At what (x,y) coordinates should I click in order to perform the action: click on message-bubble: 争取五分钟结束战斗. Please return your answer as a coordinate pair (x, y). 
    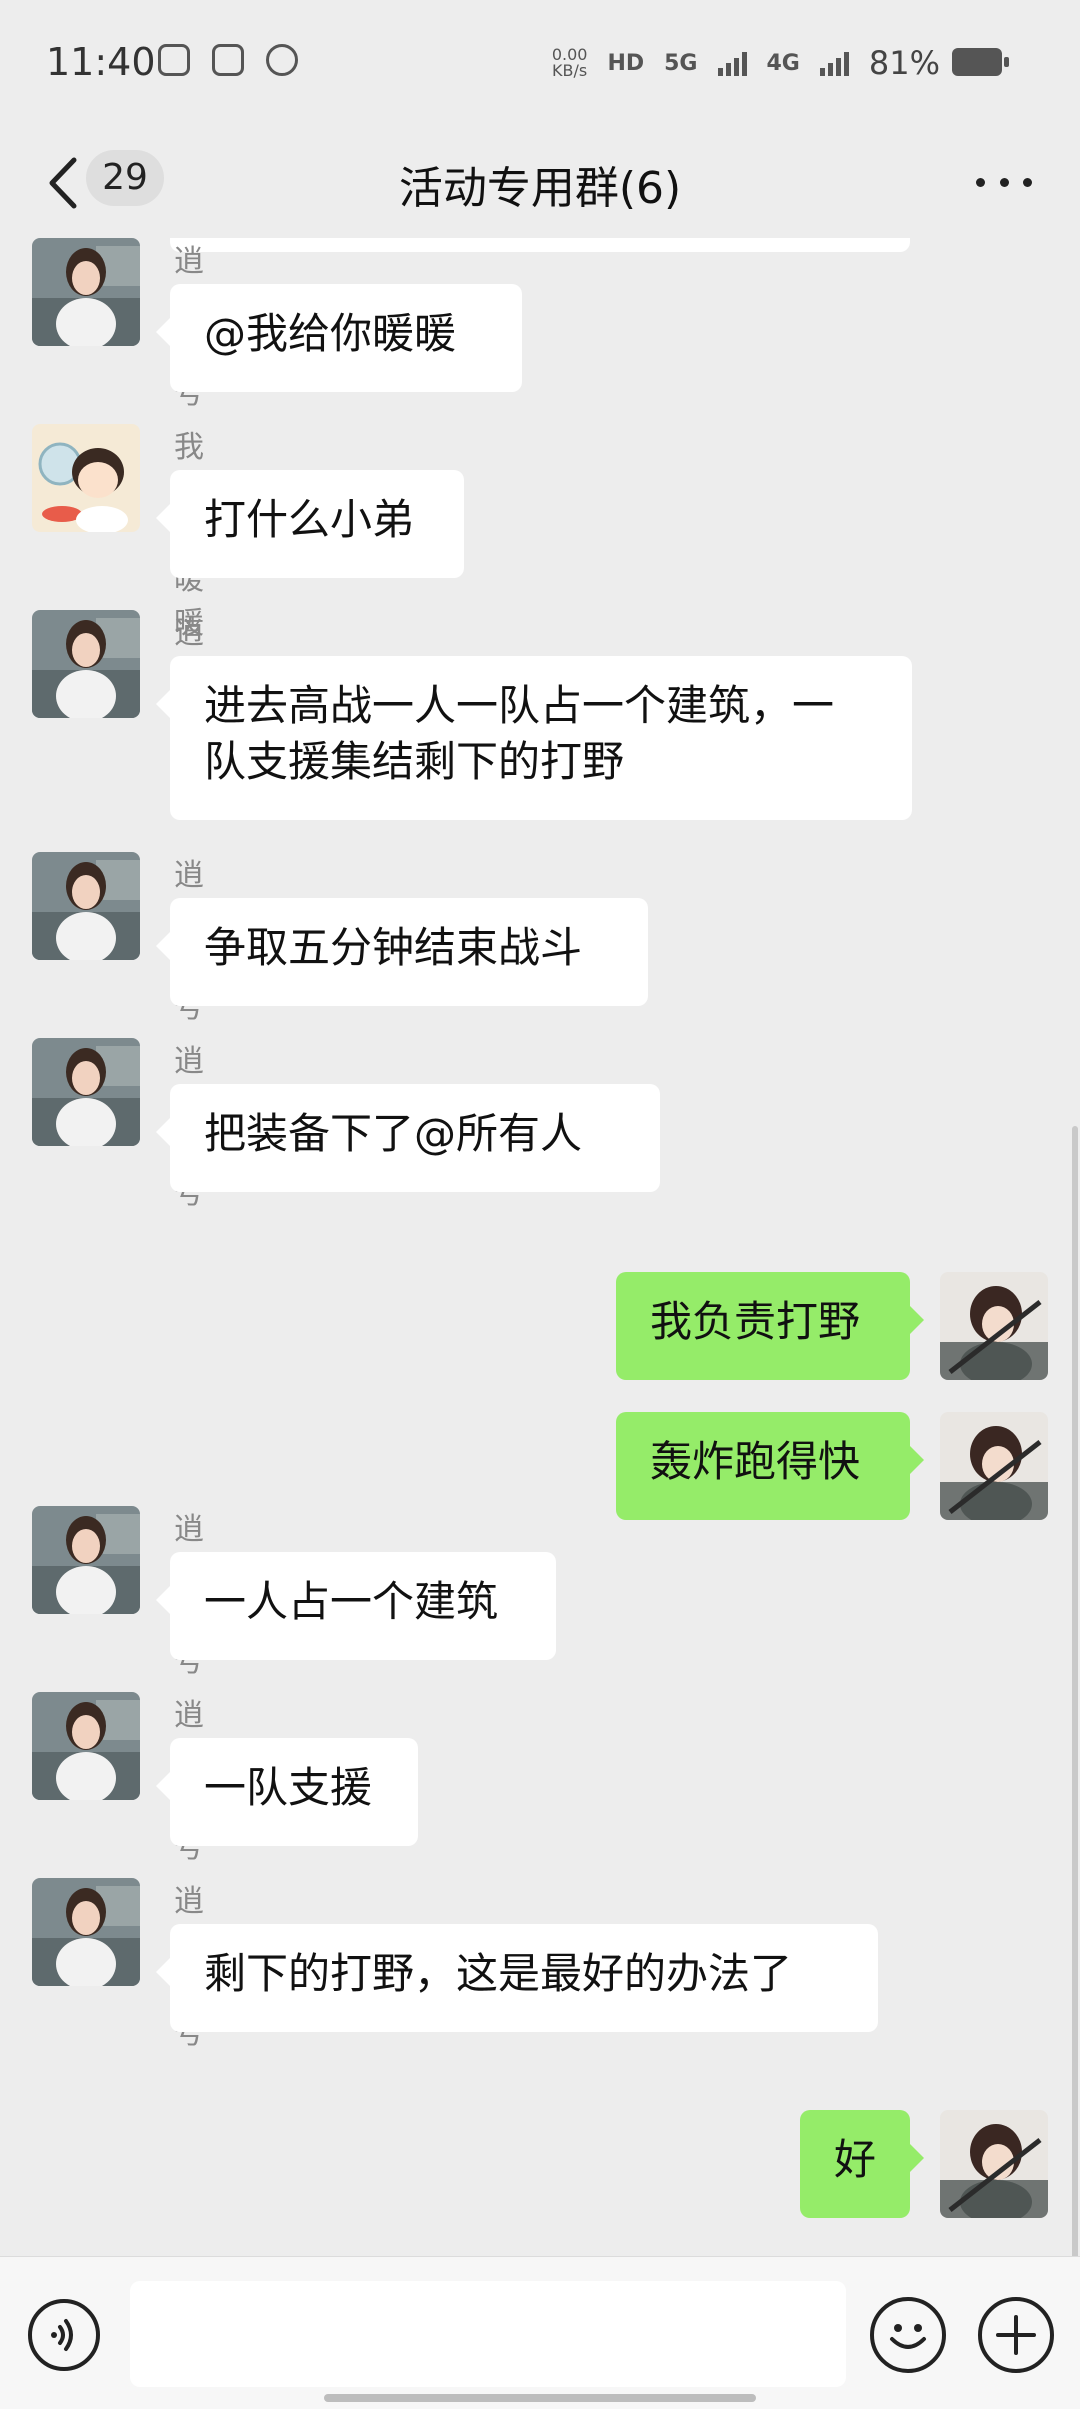
    Looking at the image, I should click on (402, 952).